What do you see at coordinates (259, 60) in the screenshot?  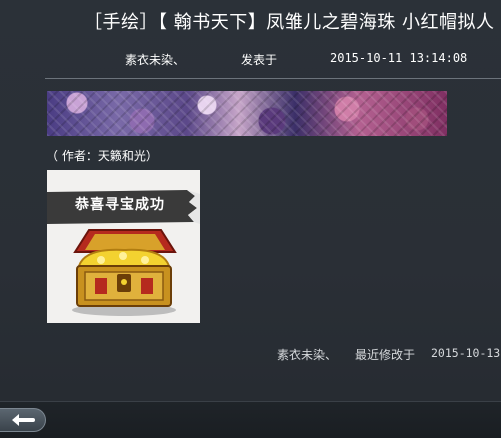 I see `posted-label: 发表于` at bounding box center [259, 60].